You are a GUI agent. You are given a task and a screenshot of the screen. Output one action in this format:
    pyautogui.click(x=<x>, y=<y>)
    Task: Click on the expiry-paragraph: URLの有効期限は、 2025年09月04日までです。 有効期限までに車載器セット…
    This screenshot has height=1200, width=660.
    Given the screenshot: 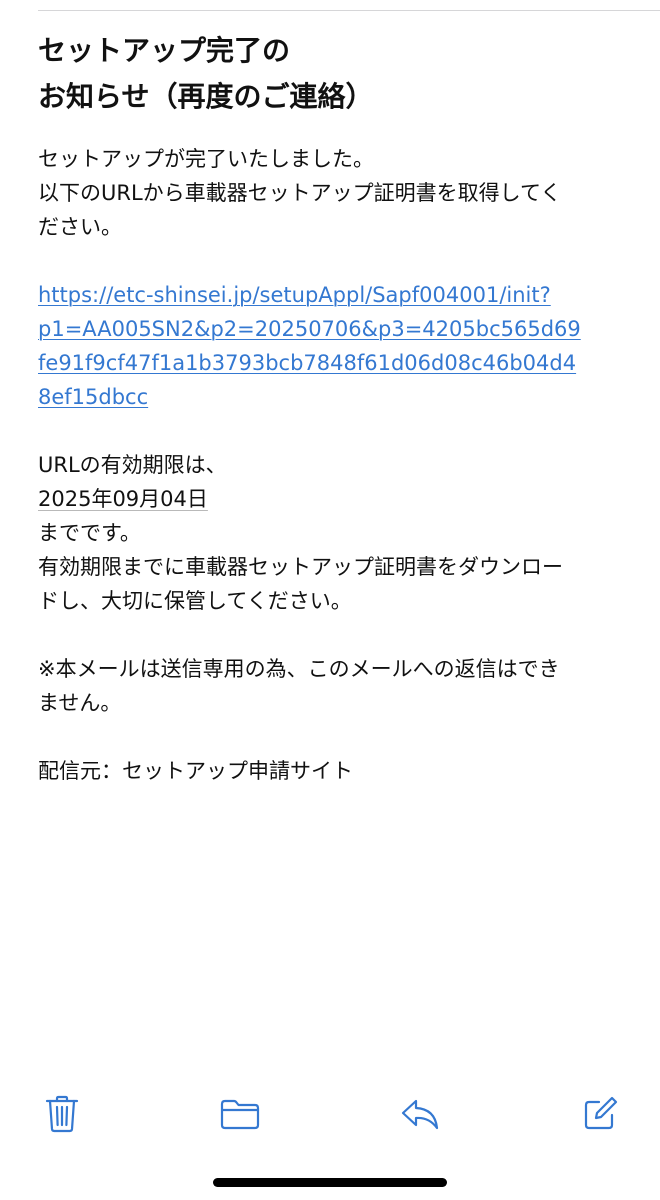 What is the action you would take?
    pyautogui.click(x=338, y=533)
    